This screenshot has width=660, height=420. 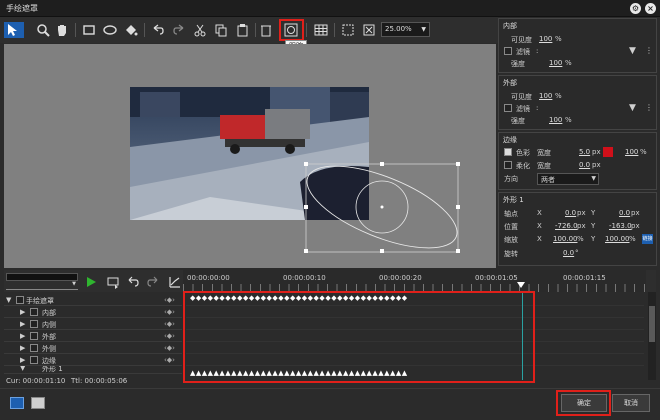 I want to click on track-label: 内部, so click(x=49, y=313).